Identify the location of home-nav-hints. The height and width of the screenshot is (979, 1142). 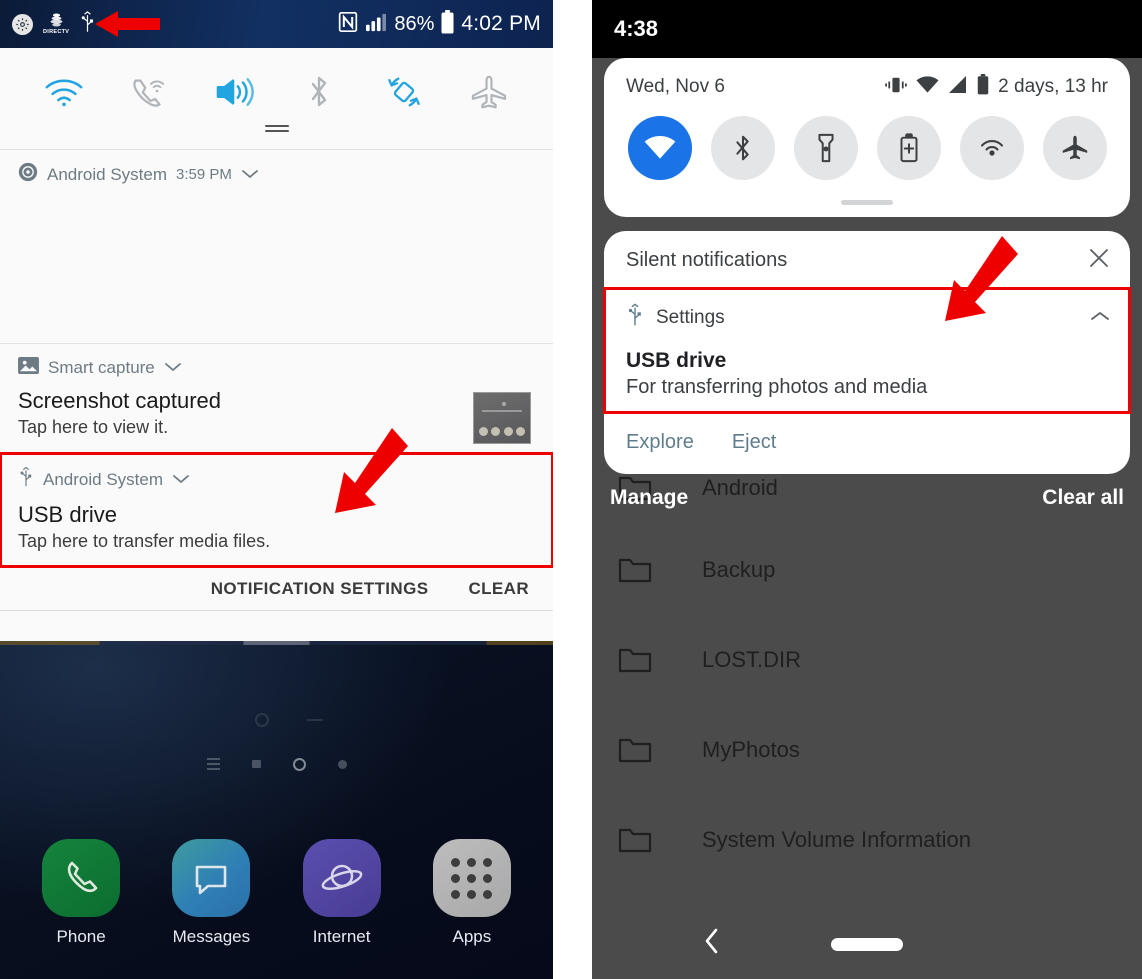
(276, 764).